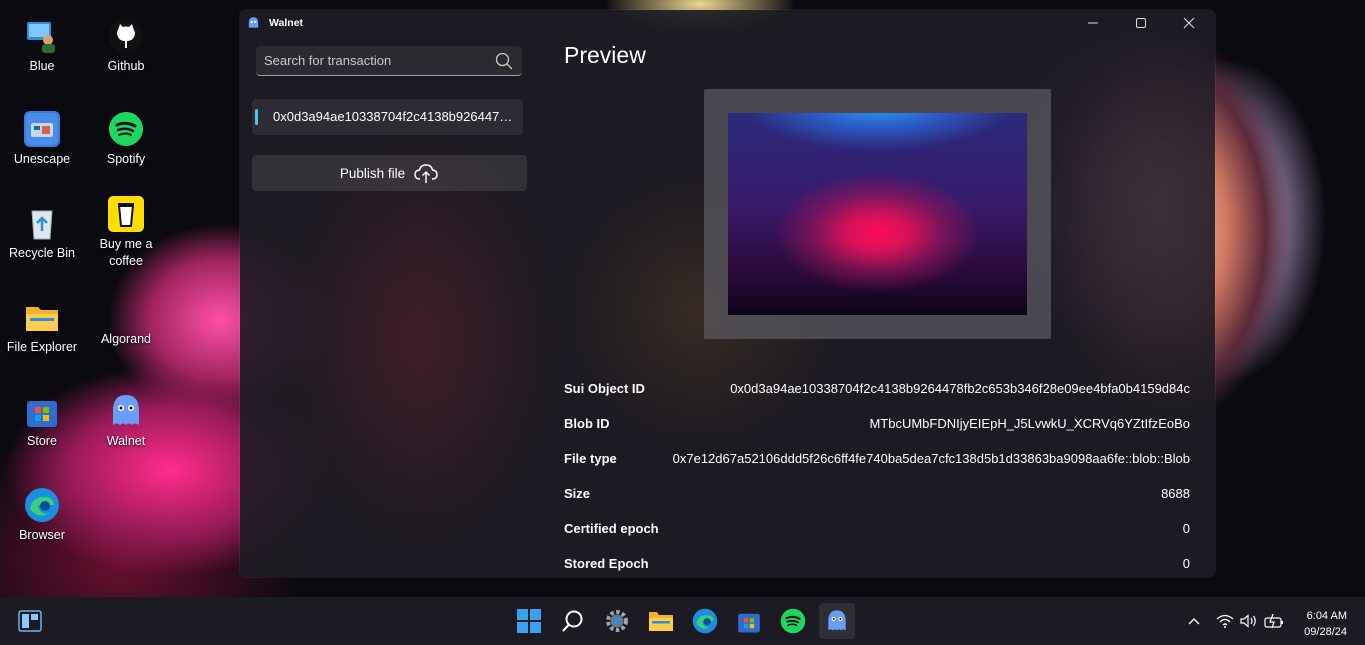 The image size is (1365, 645). I want to click on desktop-icon-algorand: Algorand, so click(126, 336).